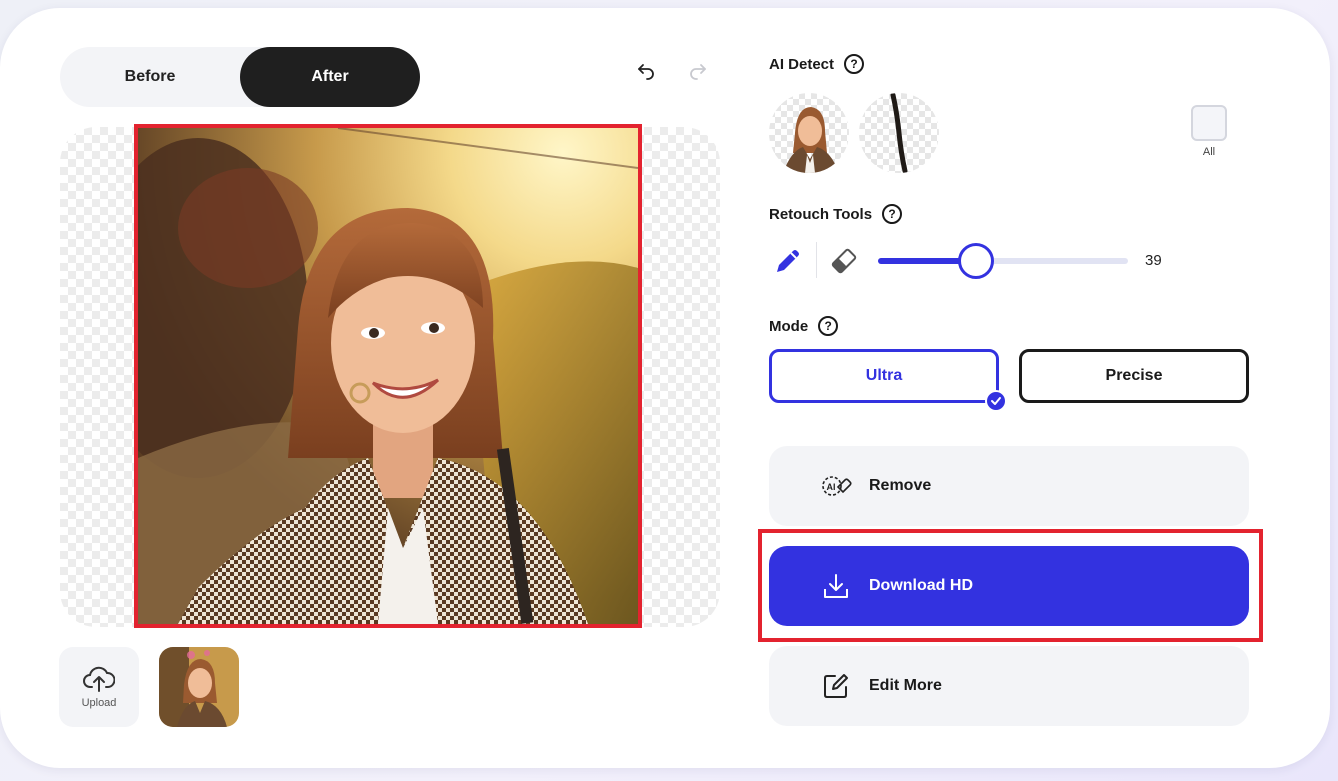 The height and width of the screenshot is (781, 1338). I want to click on edit-icon, so click(836, 686).